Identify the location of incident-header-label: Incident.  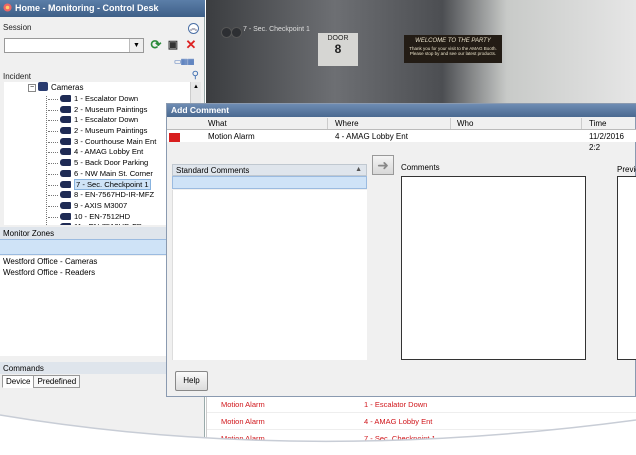
(17, 76).